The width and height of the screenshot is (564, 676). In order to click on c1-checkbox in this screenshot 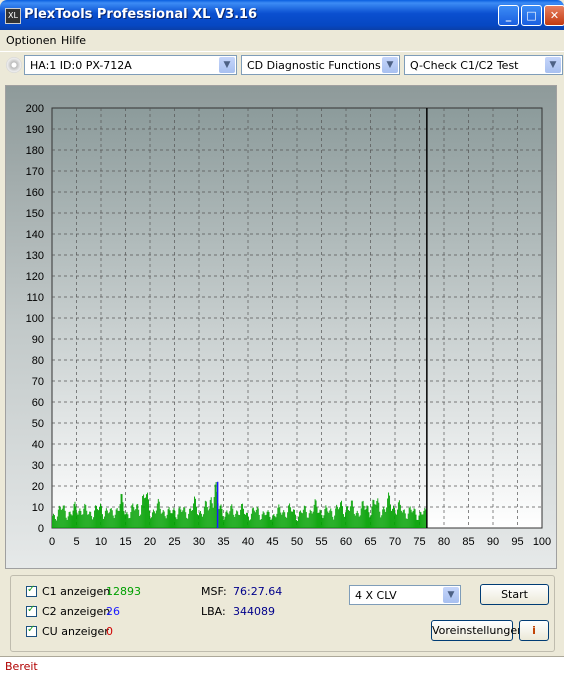, I will do `click(31, 590)`.